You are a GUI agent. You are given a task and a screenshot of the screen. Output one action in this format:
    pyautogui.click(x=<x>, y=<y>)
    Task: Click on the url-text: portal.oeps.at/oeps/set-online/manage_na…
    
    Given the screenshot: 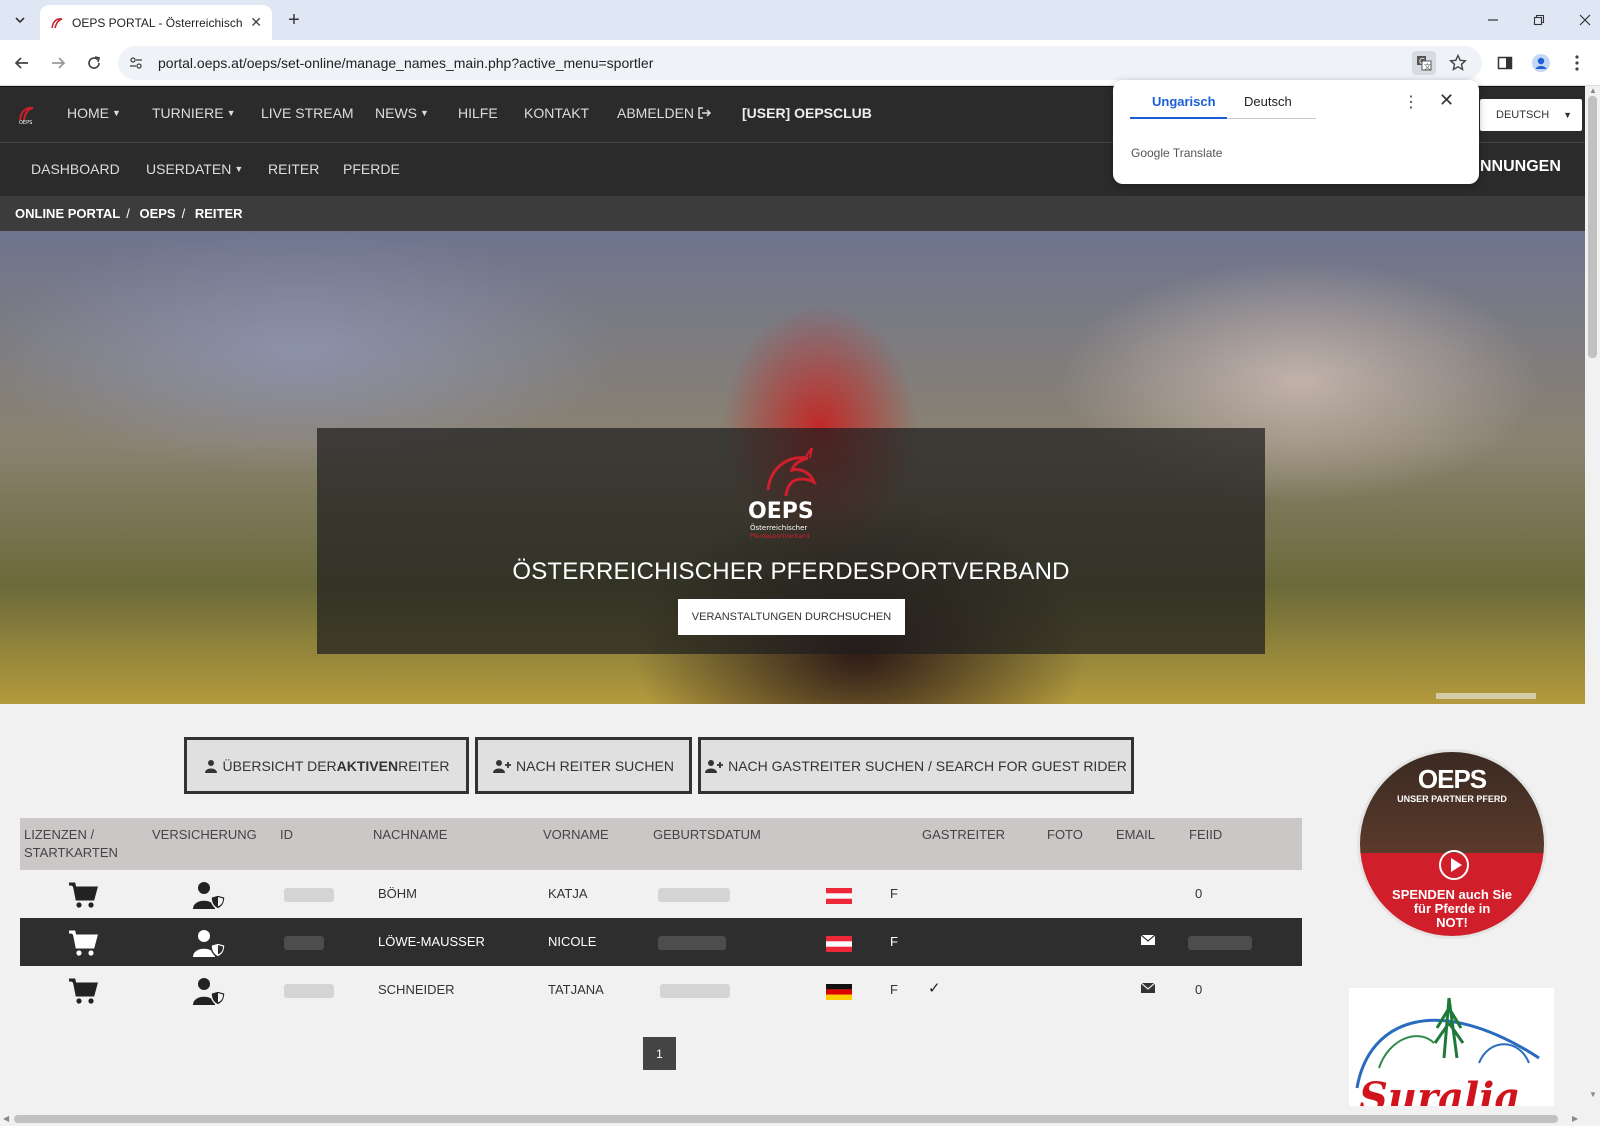 What is the action you would take?
    pyautogui.click(x=406, y=63)
    